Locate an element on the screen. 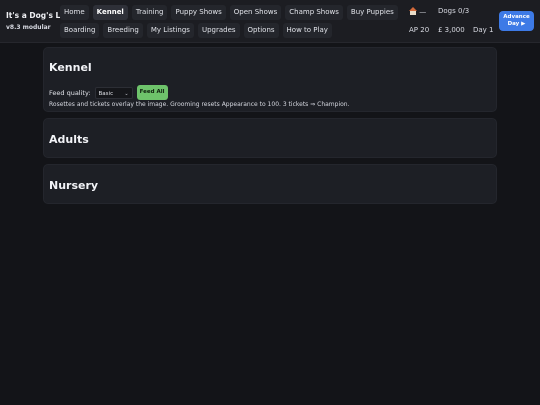 The image size is (540, 405). feed-quality-select: Basic ⌄ is located at coordinates (113, 92).